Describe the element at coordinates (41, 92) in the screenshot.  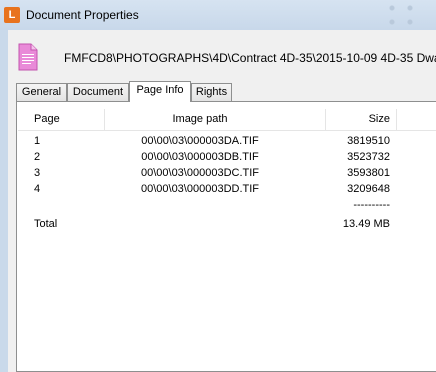
I see `tab-general: General` at that location.